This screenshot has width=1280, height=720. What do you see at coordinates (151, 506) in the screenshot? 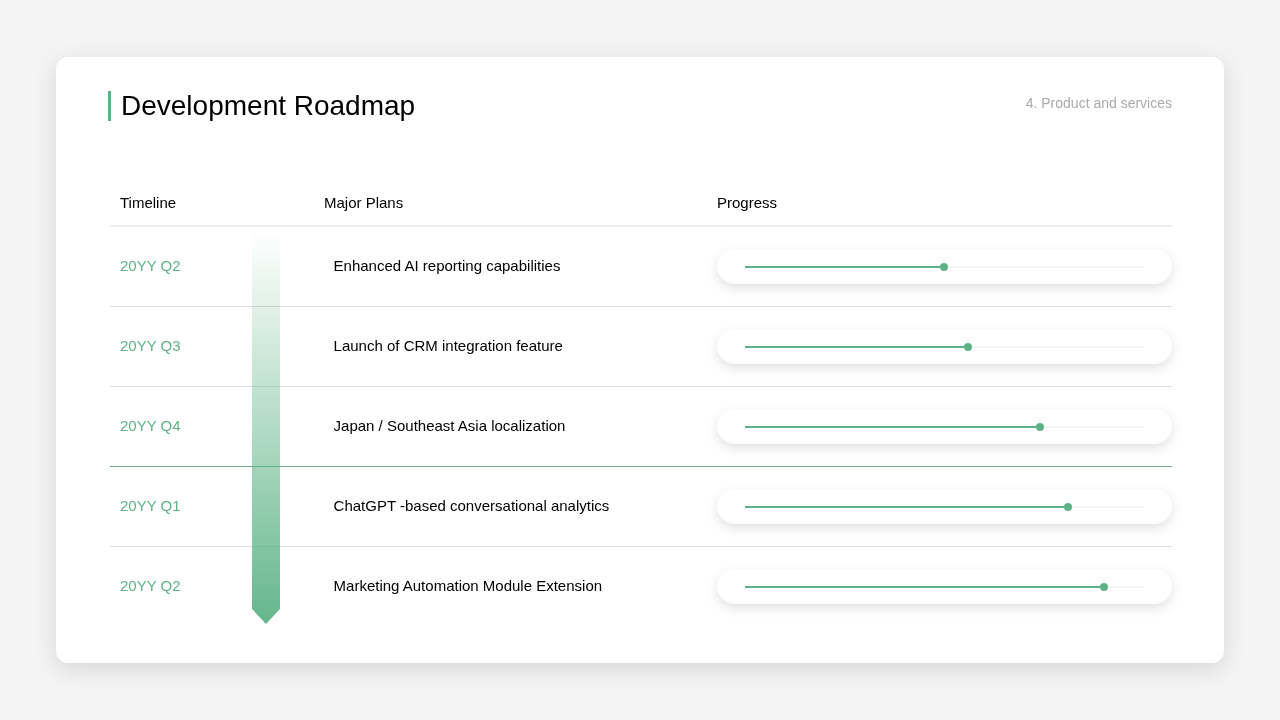
I see `timeline-label: 20YY Q1` at bounding box center [151, 506].